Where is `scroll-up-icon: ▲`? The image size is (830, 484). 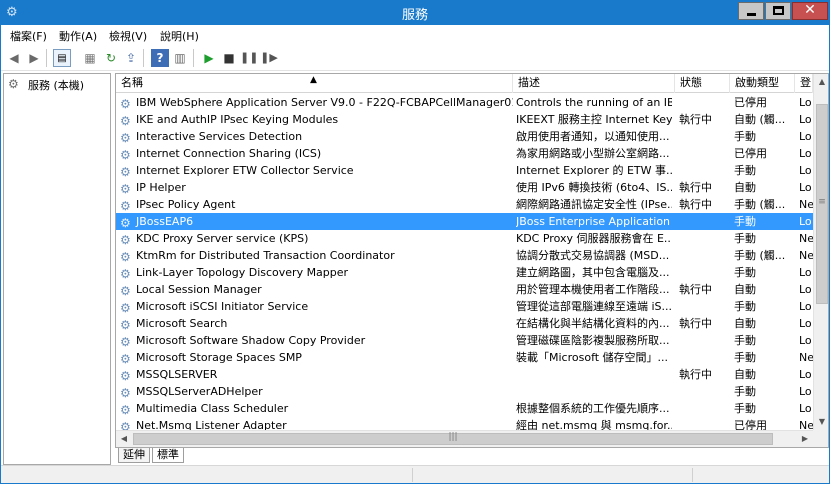 scroll-up-icon: ▲ is located at coordinates (821, 82).